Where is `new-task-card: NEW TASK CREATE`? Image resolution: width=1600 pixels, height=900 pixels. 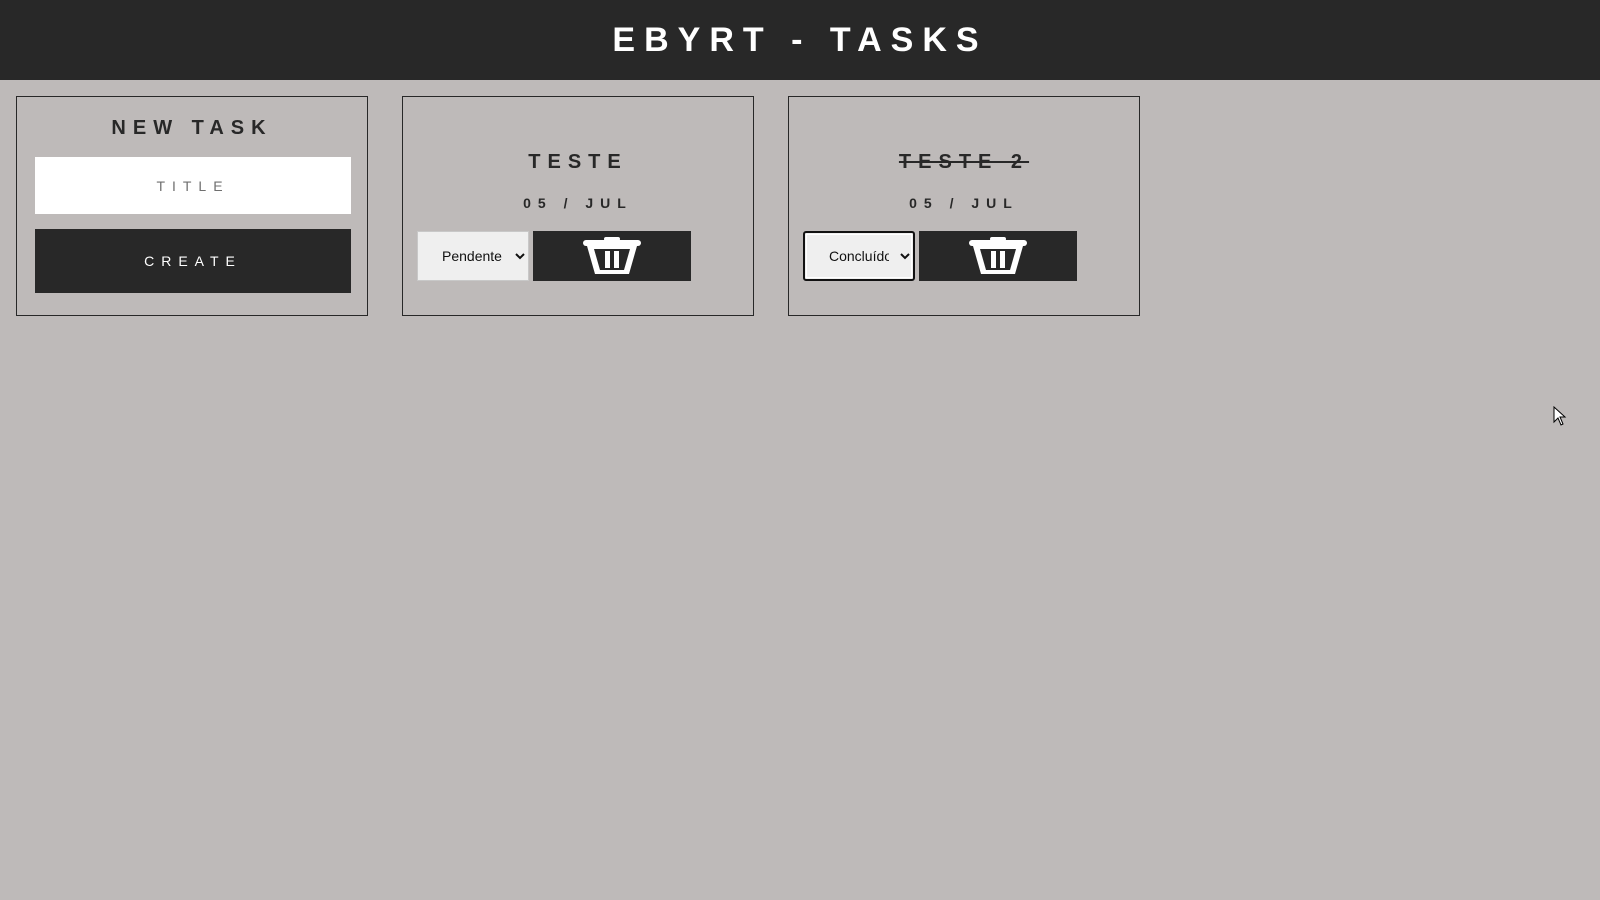 new-task-card: NEW TASK CREATE is located at coordinates (192, 206).